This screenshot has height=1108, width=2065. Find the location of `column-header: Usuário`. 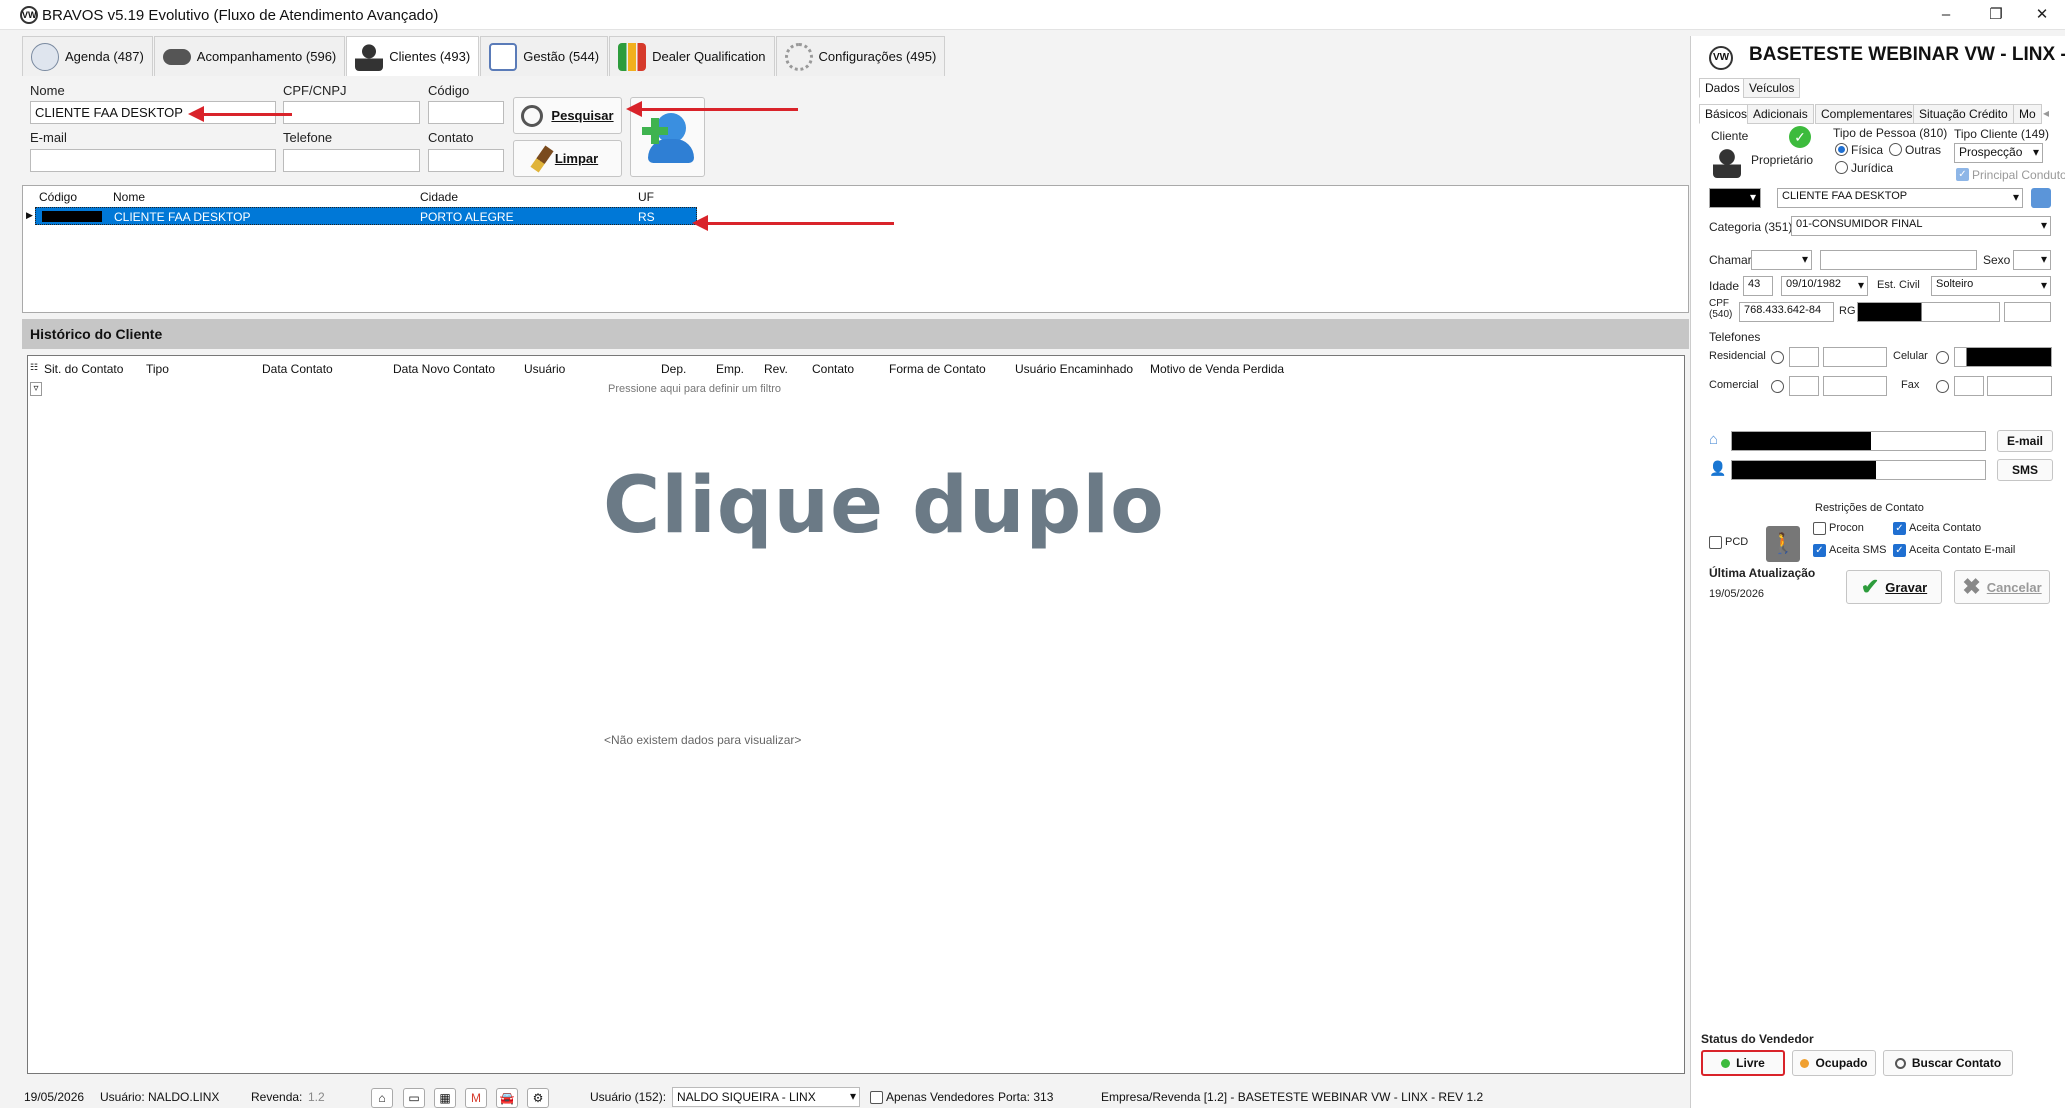

column-header: Usuário is located at coordinates (544, 369).